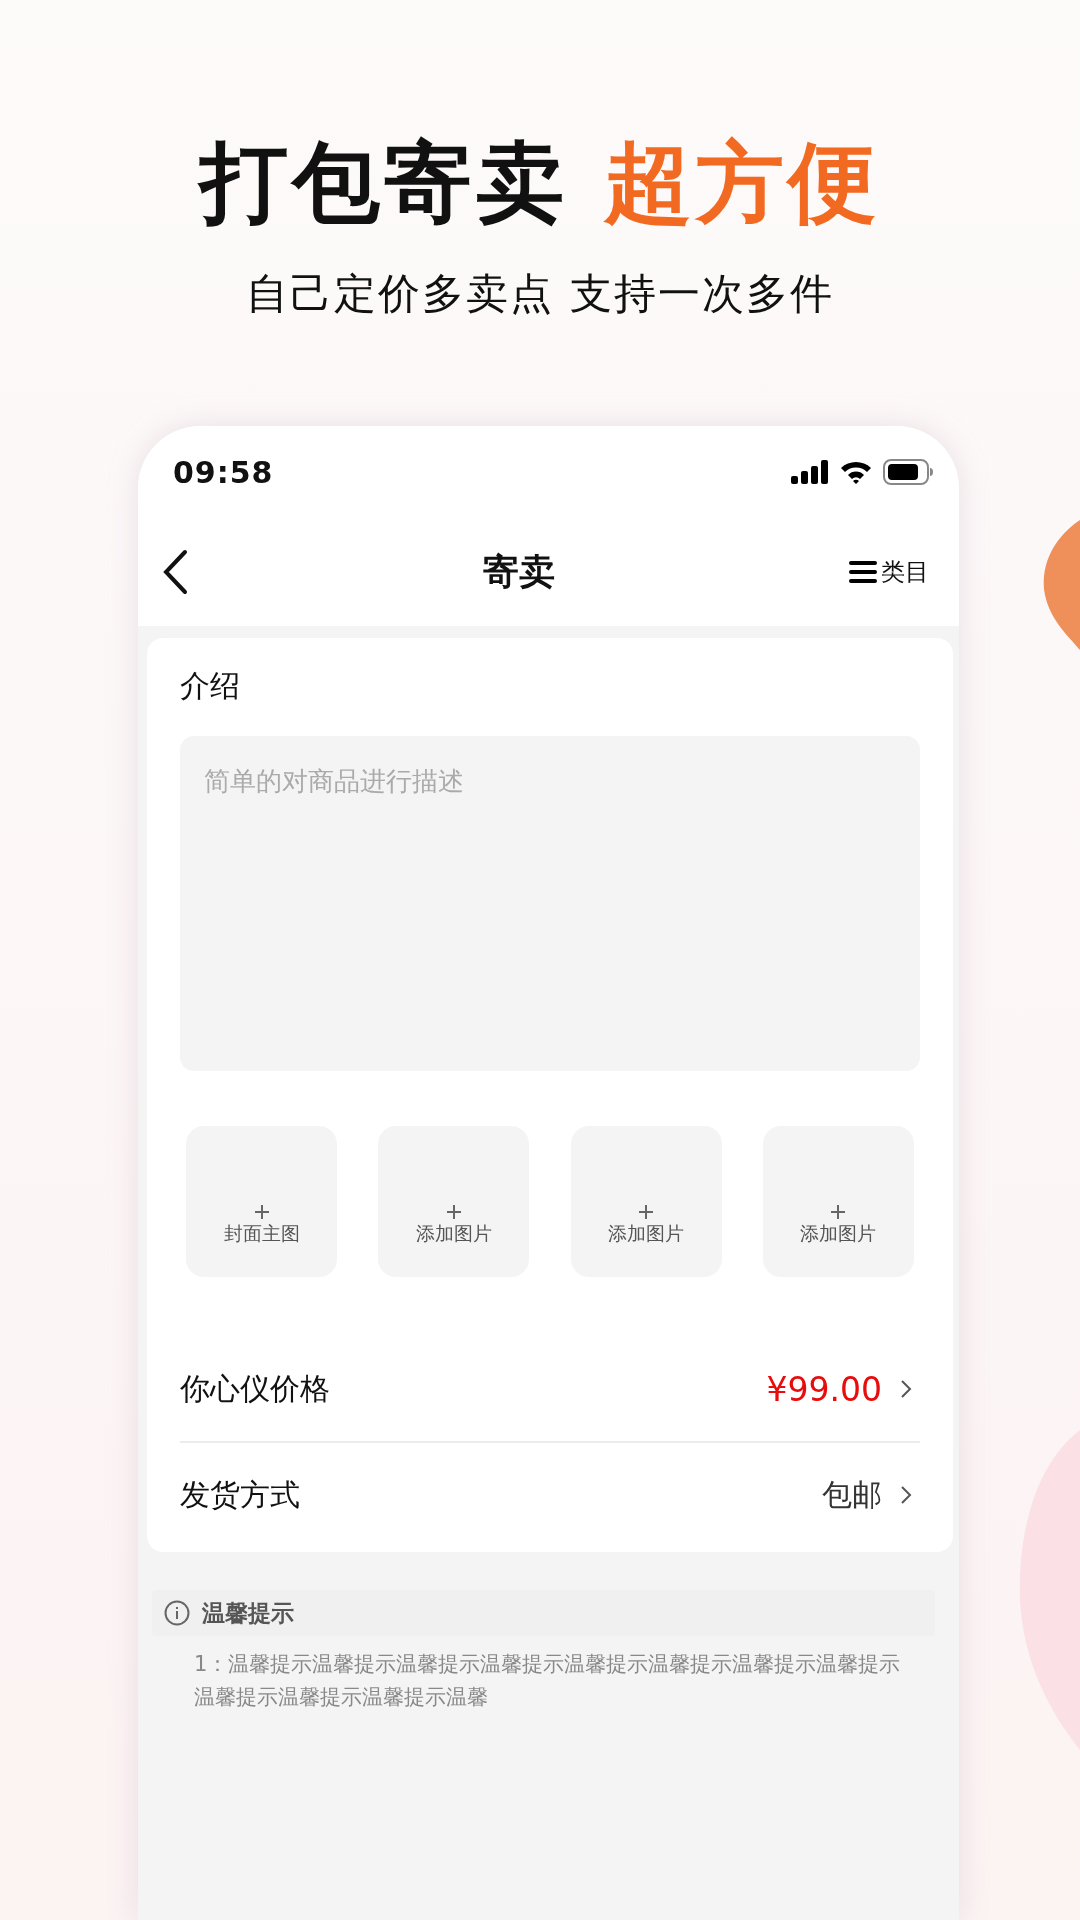 This screenshot has width=1080, height=1920. I want to click on row-value: 包邮, so click(852, 1494).